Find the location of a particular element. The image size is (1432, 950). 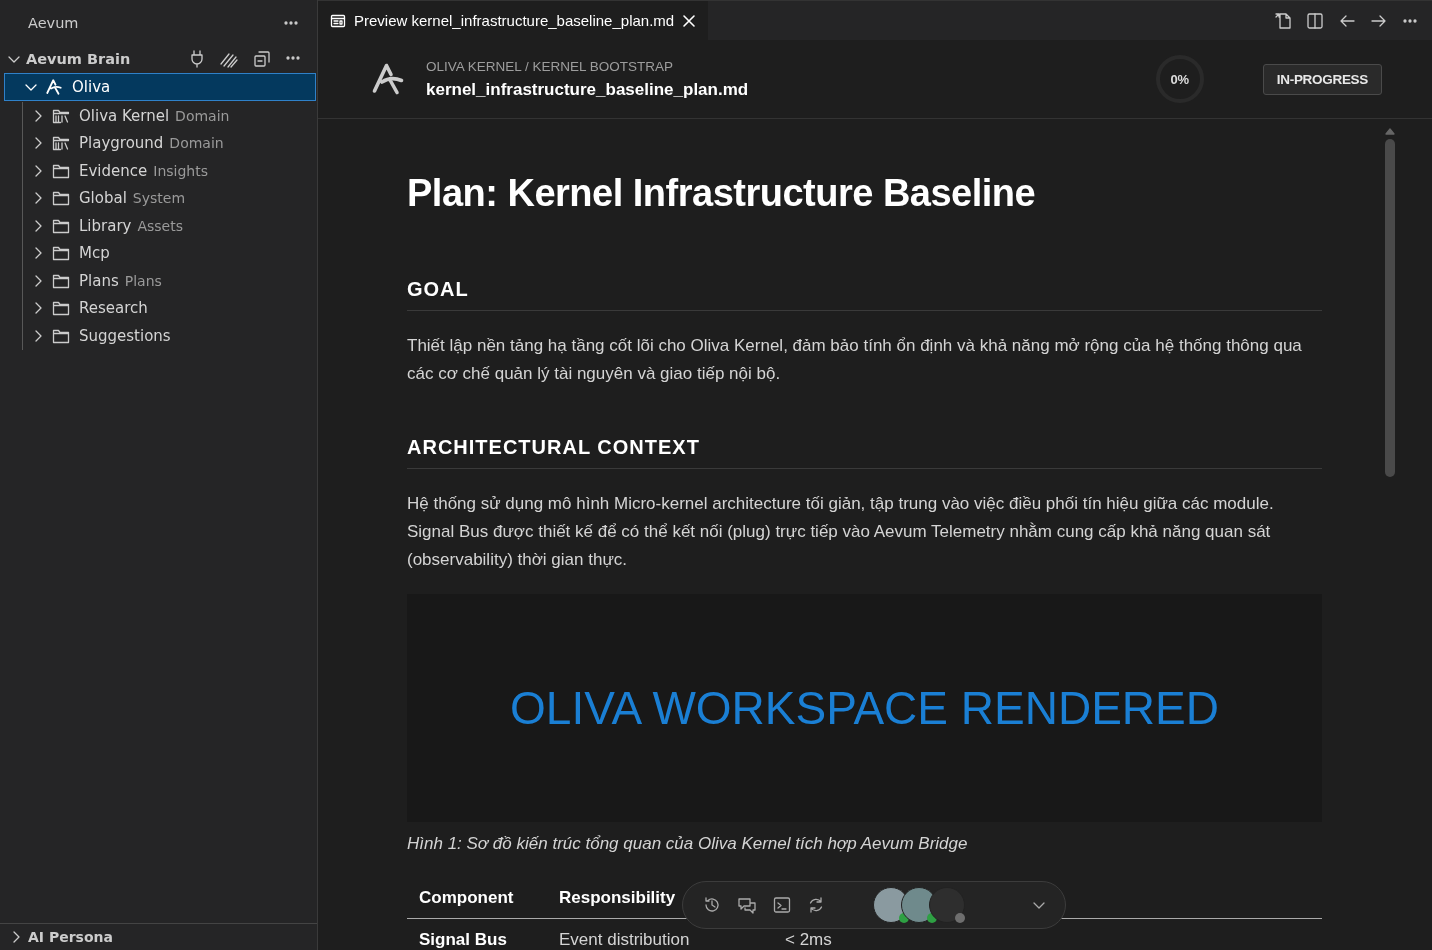

section-title: AI Persona is located at coordinates (70, 937).